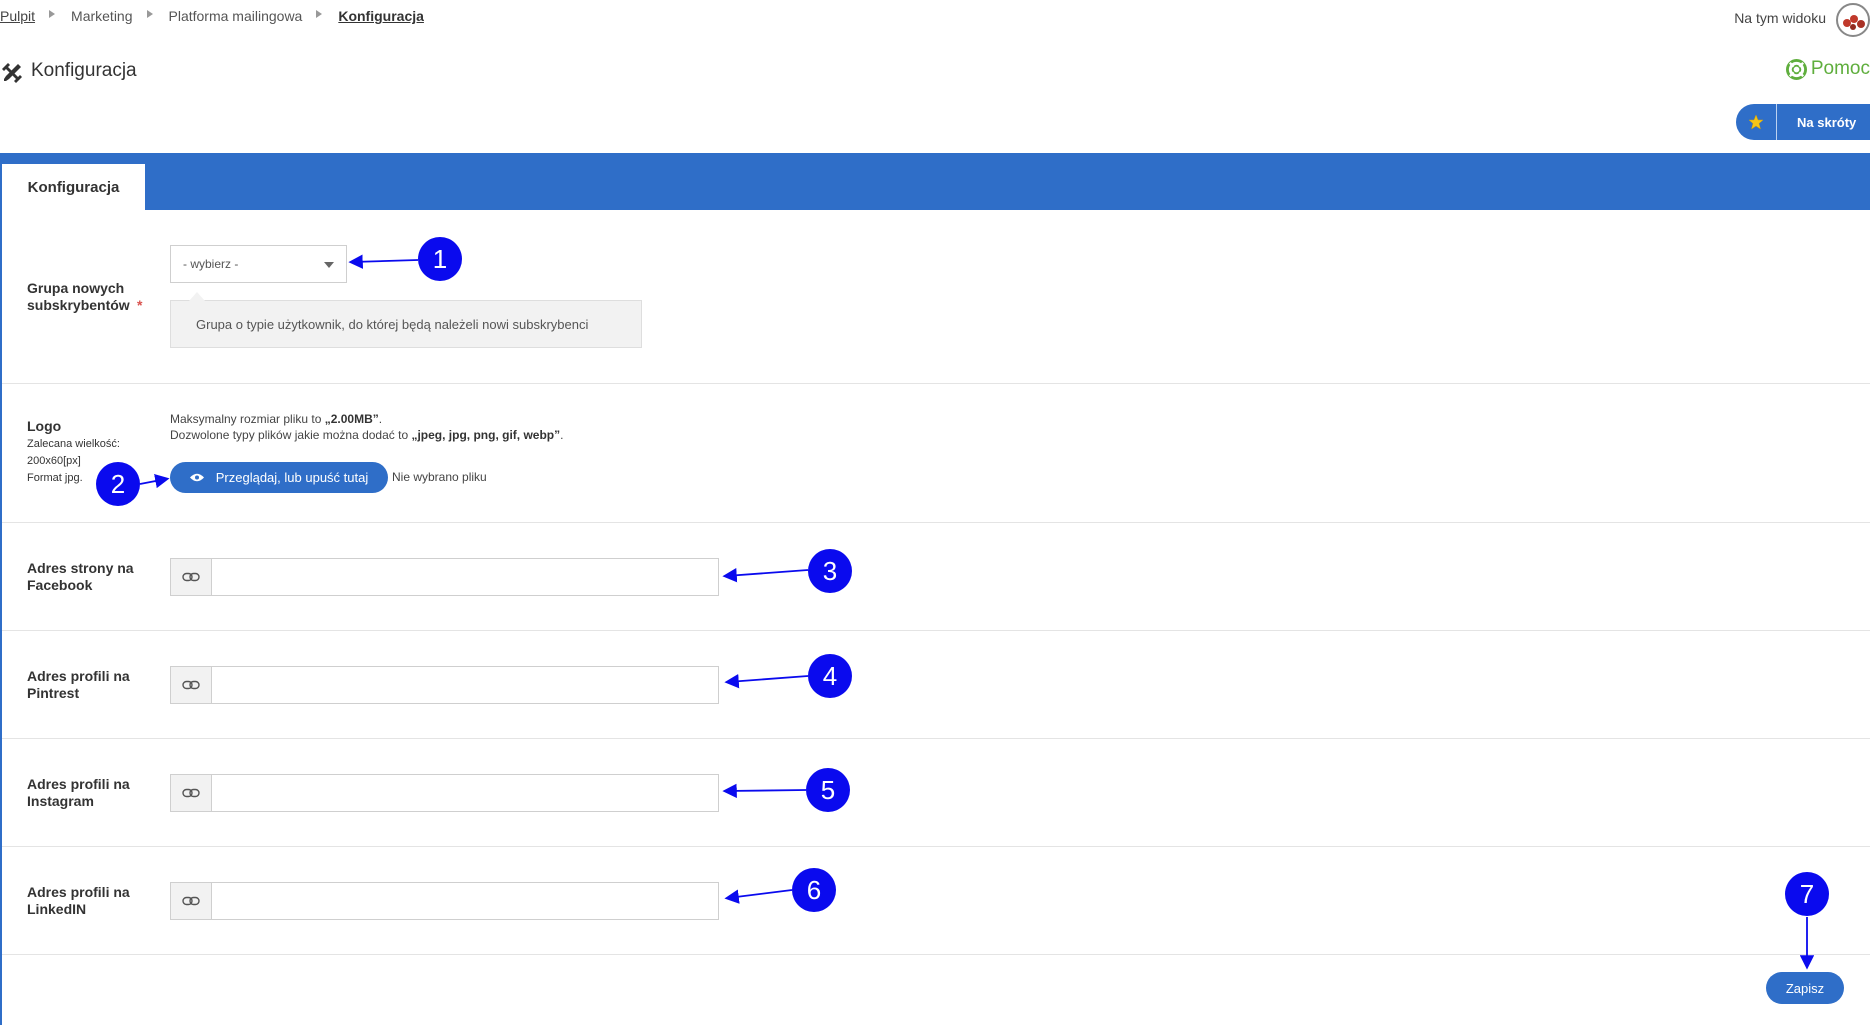 The width and height of the screenshot is (1870, 1025). What do you see at coordinates (1796, 69) in the screenshot?
I see `lifebuoy-icon` at bounding box center [1796, 69].